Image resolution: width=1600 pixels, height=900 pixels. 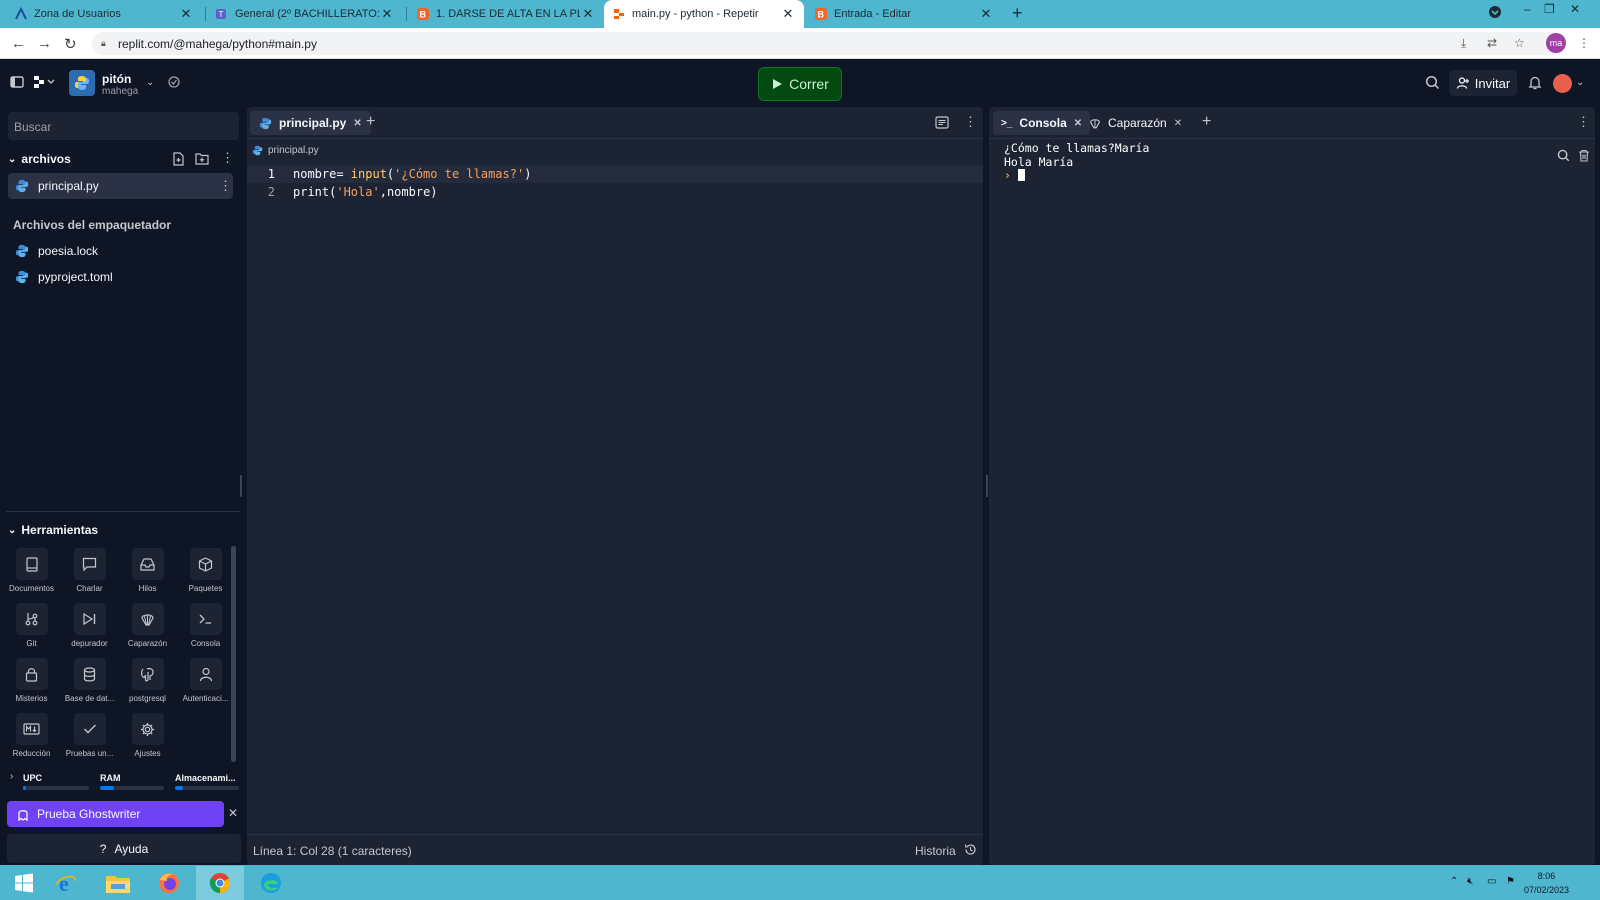 What do you see at coordinates (1042, 123) in the screenshot?
I see `tab-console: >_ Consola ✕` at bounding box center [1042, 123].